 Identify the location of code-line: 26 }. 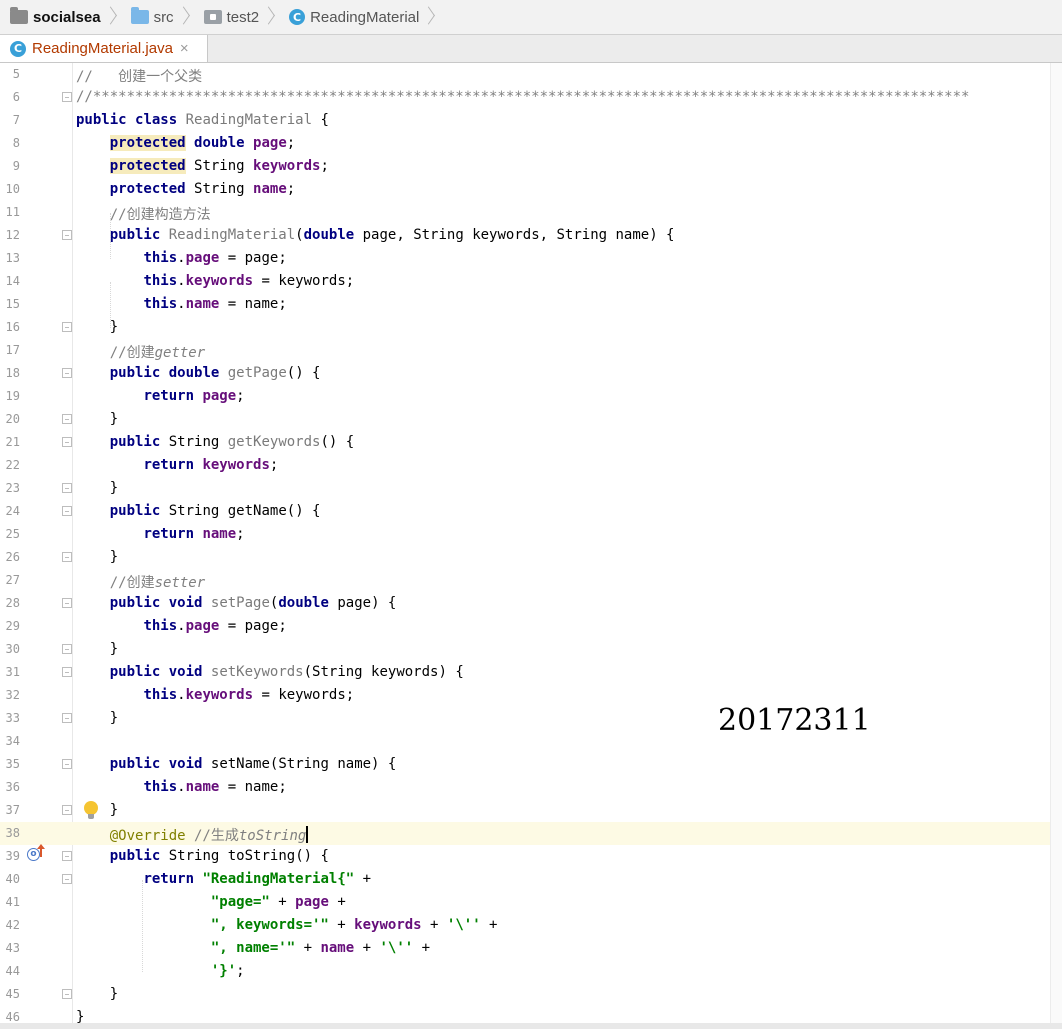
(531, 557).